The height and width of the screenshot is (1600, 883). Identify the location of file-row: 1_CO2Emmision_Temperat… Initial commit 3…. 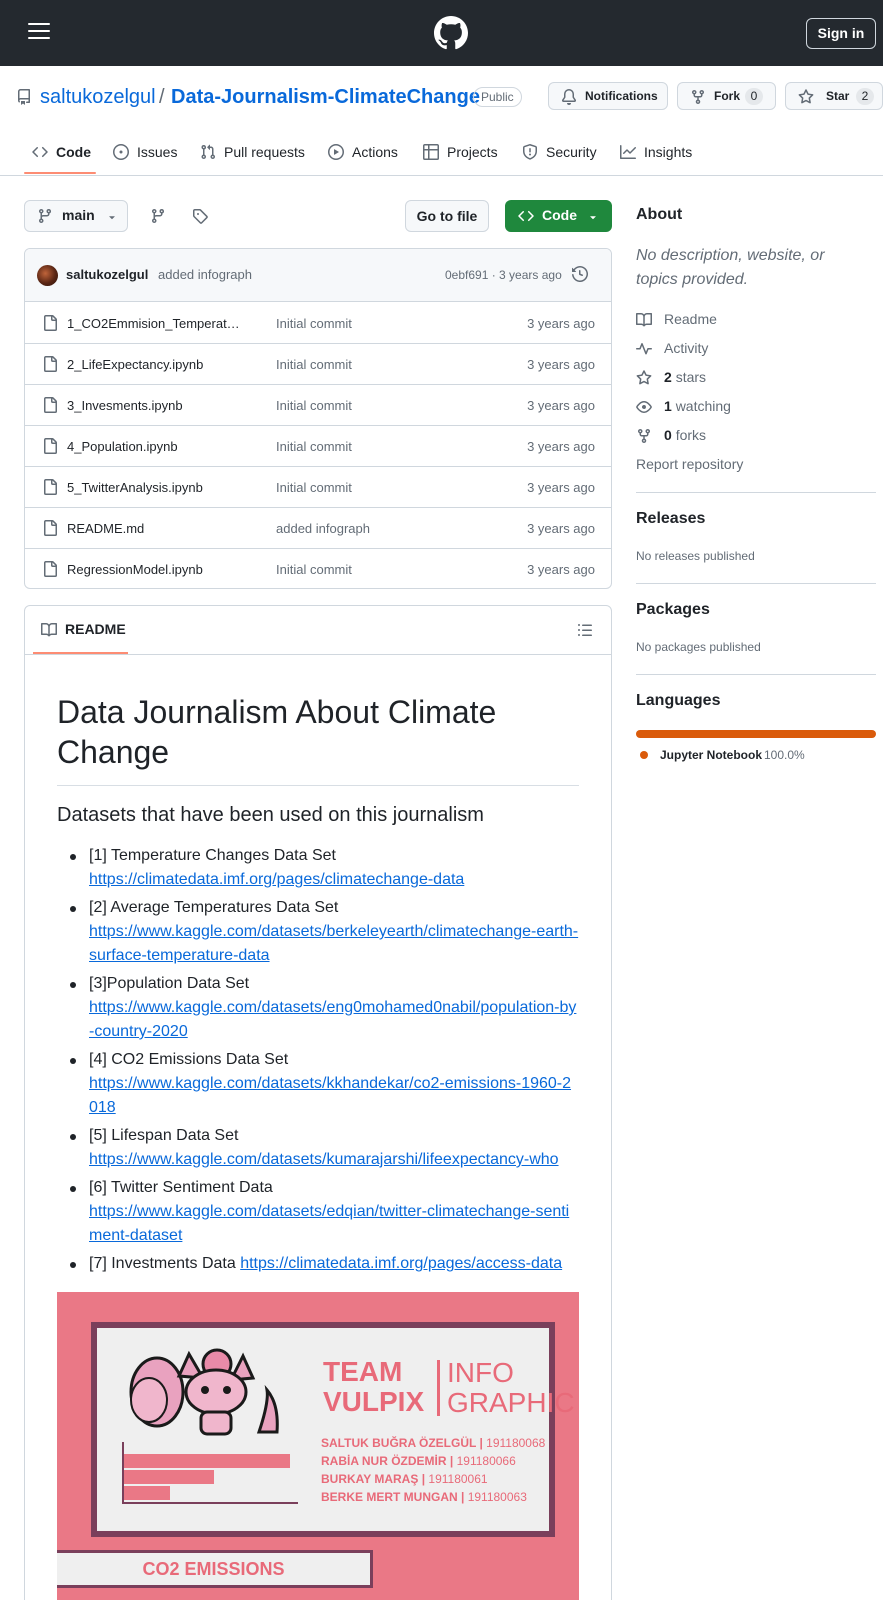
(318, 323).